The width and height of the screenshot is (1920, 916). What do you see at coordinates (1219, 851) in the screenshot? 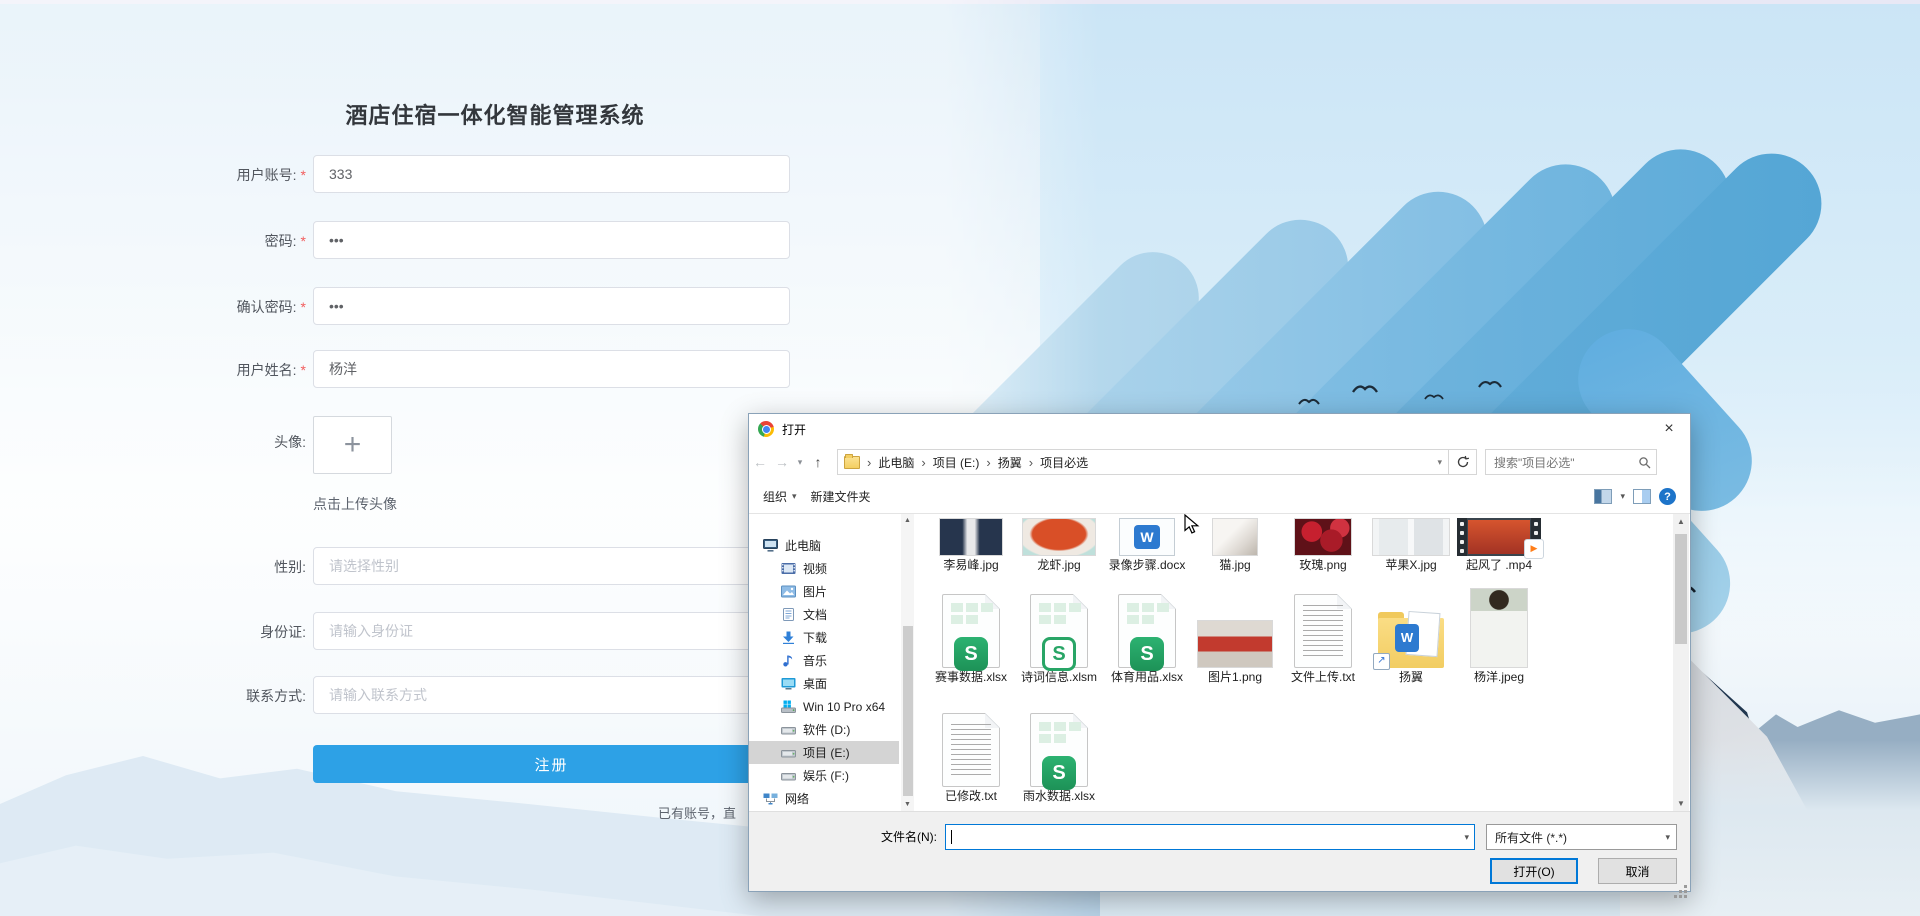
I see `dialog-footer: 文件名(N): ▾ 所有文件 (*.*) ▾ 打开(O) 取消` at bounding box center [1219, 851].